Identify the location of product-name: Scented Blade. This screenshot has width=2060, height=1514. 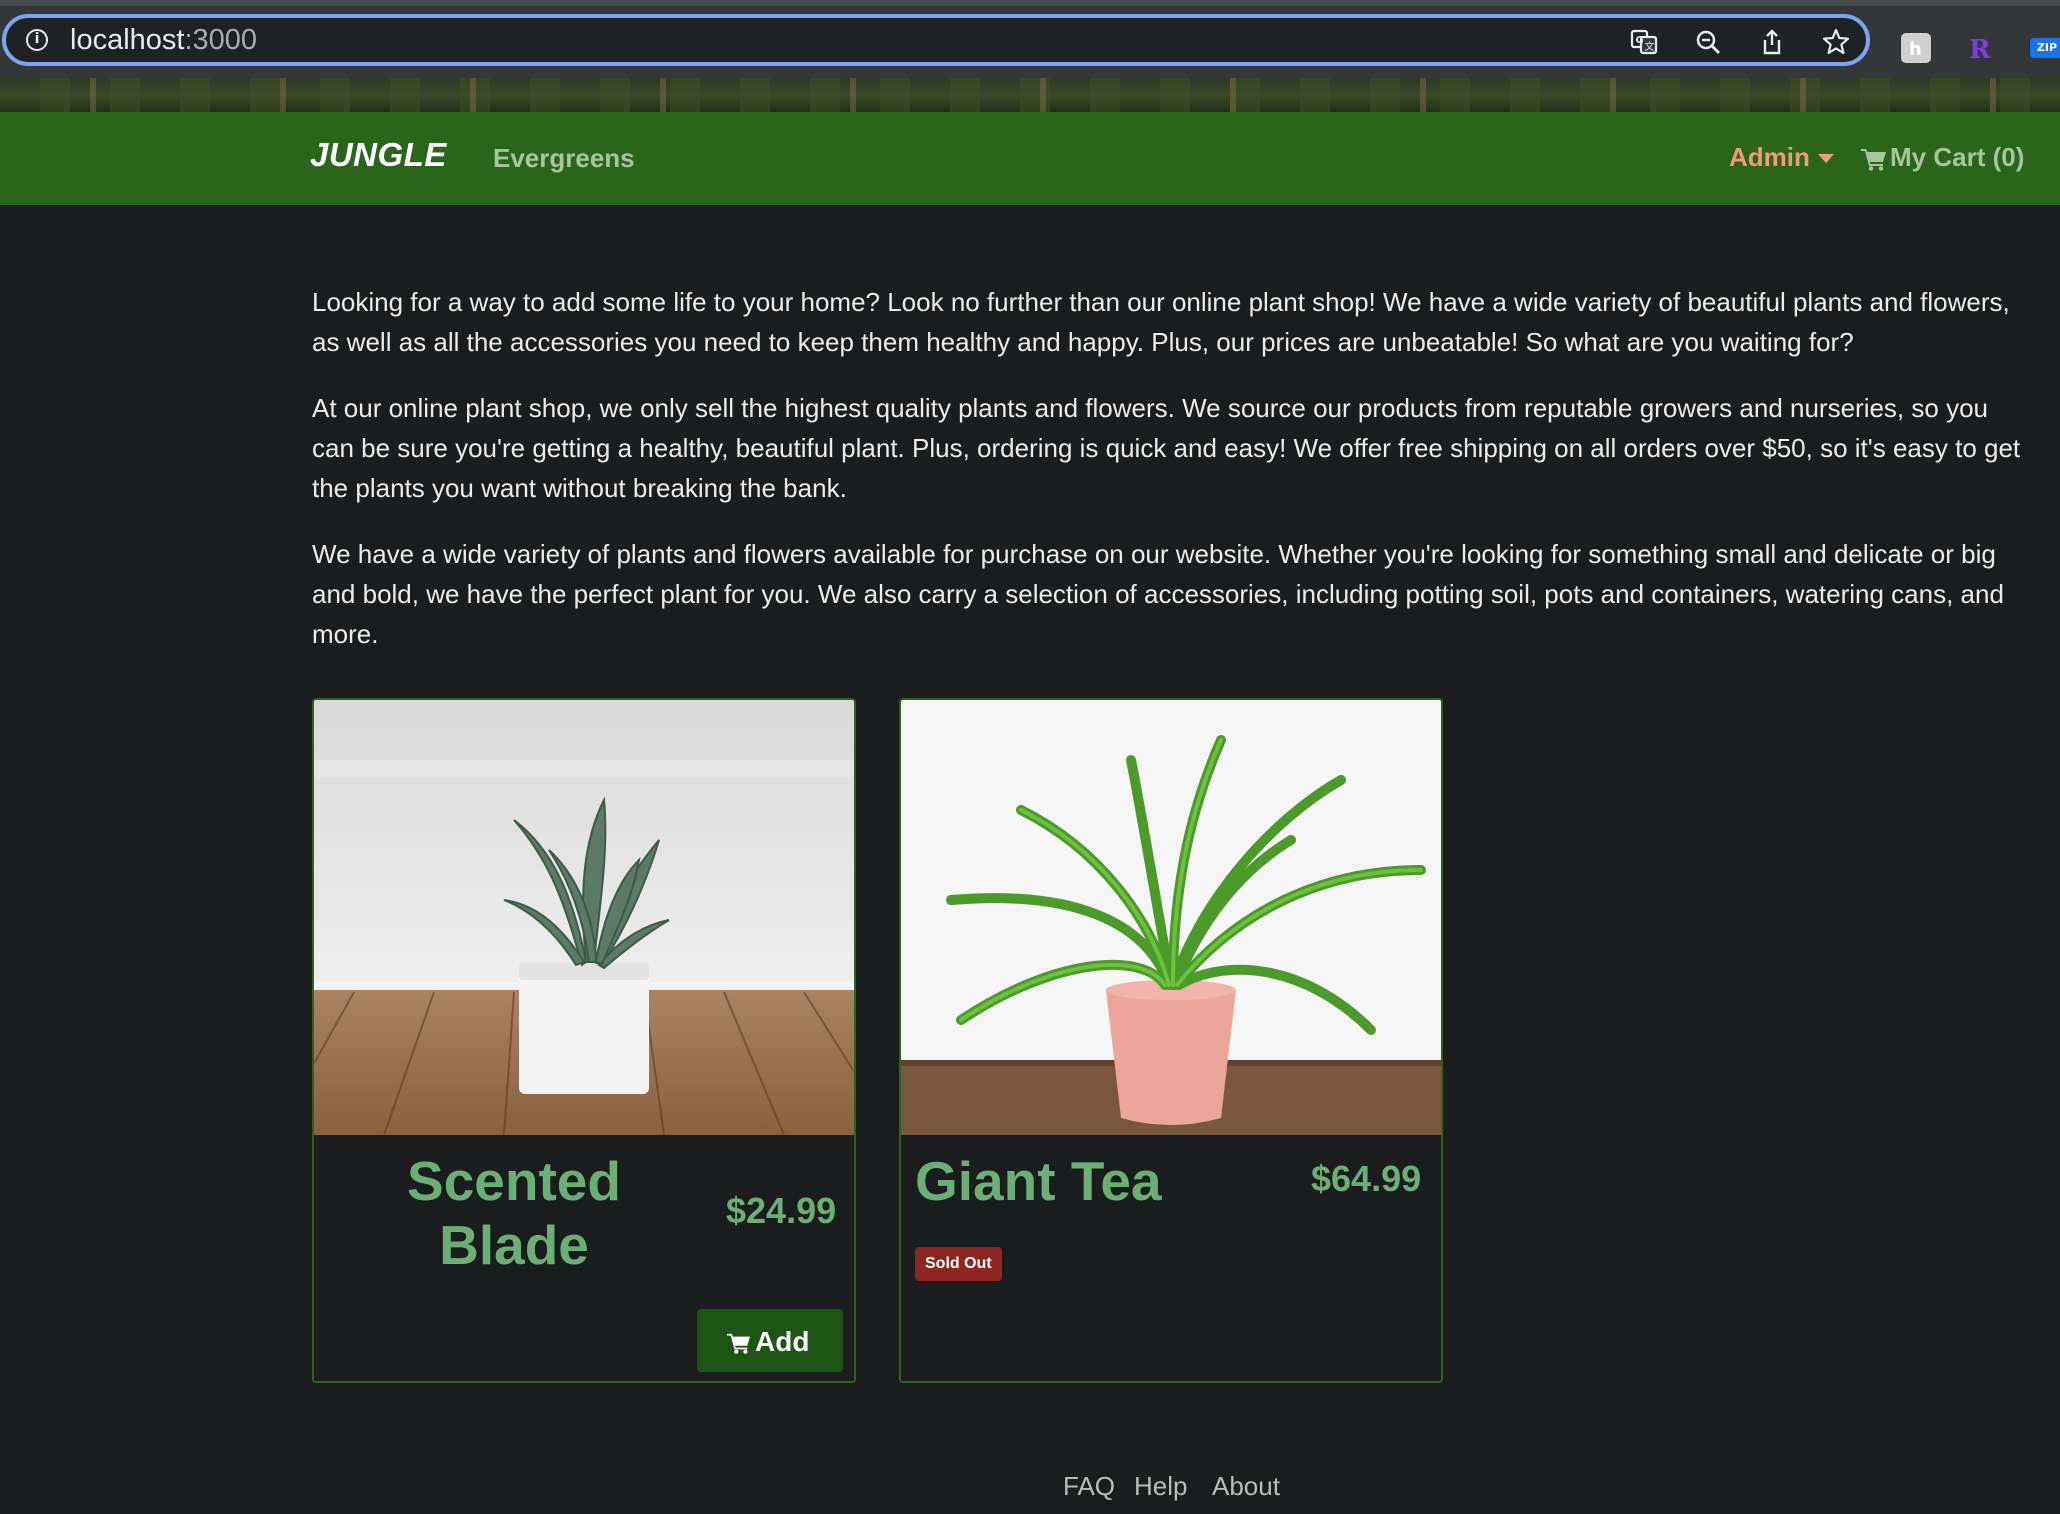
(514, 1213).